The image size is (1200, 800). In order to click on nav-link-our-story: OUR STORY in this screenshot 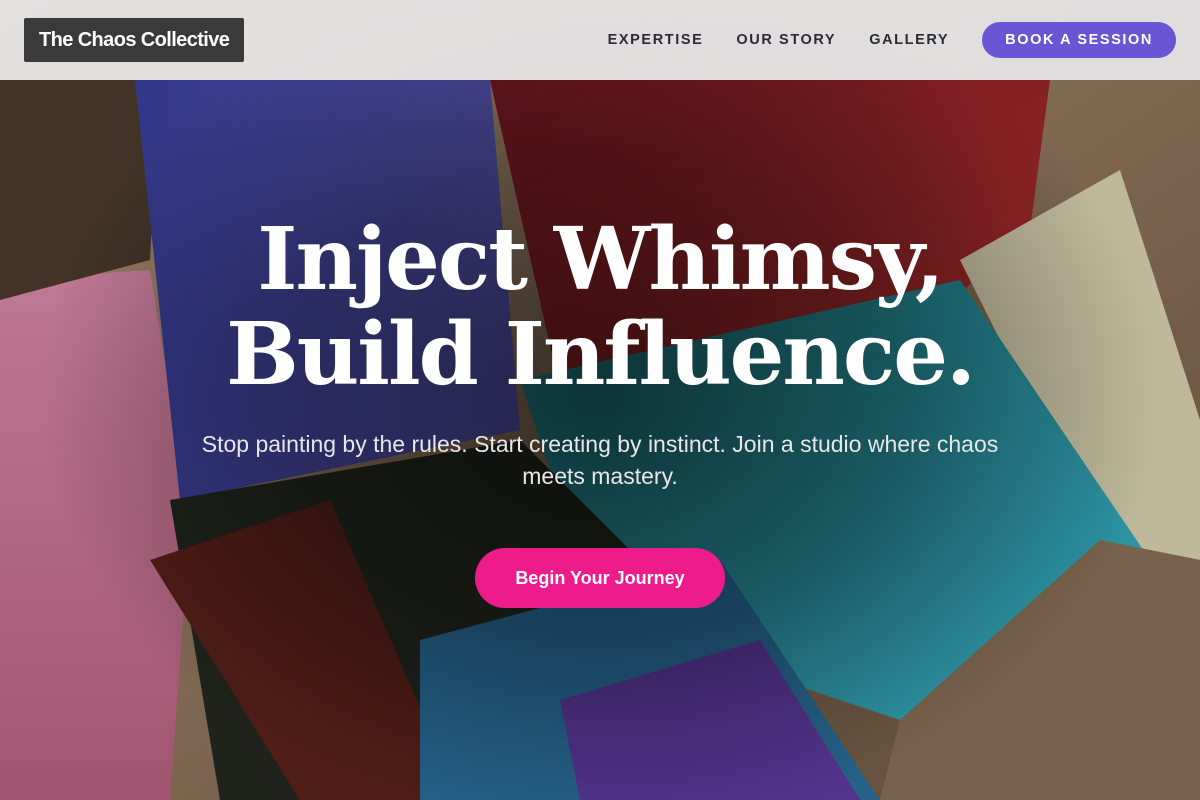, I will do `click(786, 40)`.